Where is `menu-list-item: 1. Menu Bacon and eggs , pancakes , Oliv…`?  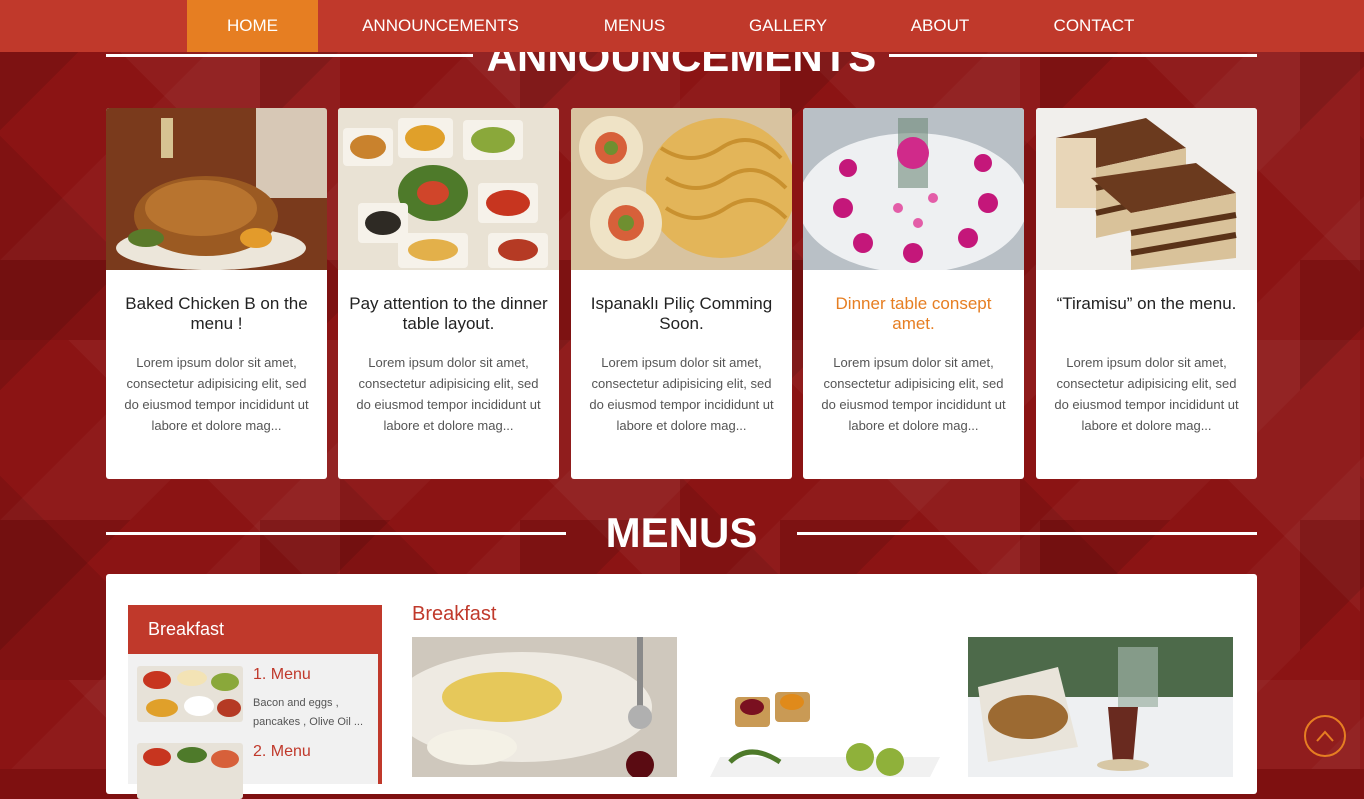 menu-list-item: 1. Menu Bacon and eggs , pancakes , Oliv… is located at coordinates (254, 697).